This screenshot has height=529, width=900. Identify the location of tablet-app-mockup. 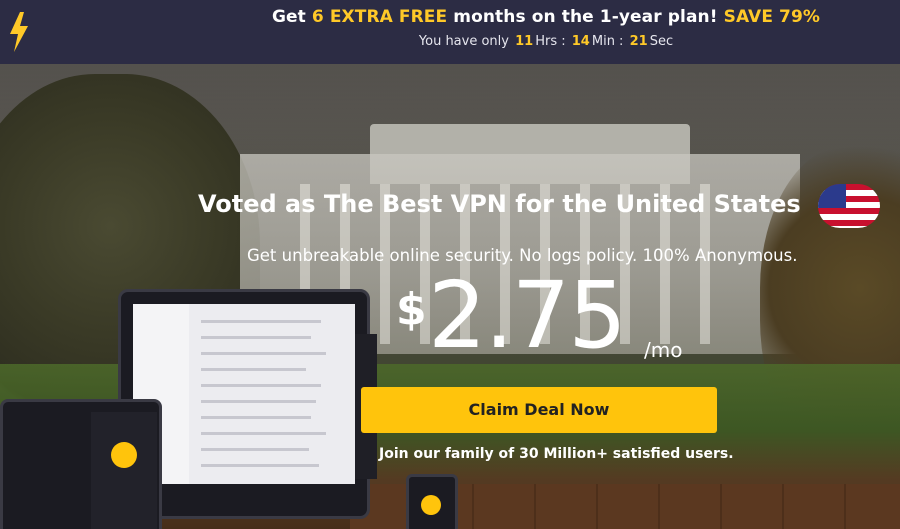
(81, 464).